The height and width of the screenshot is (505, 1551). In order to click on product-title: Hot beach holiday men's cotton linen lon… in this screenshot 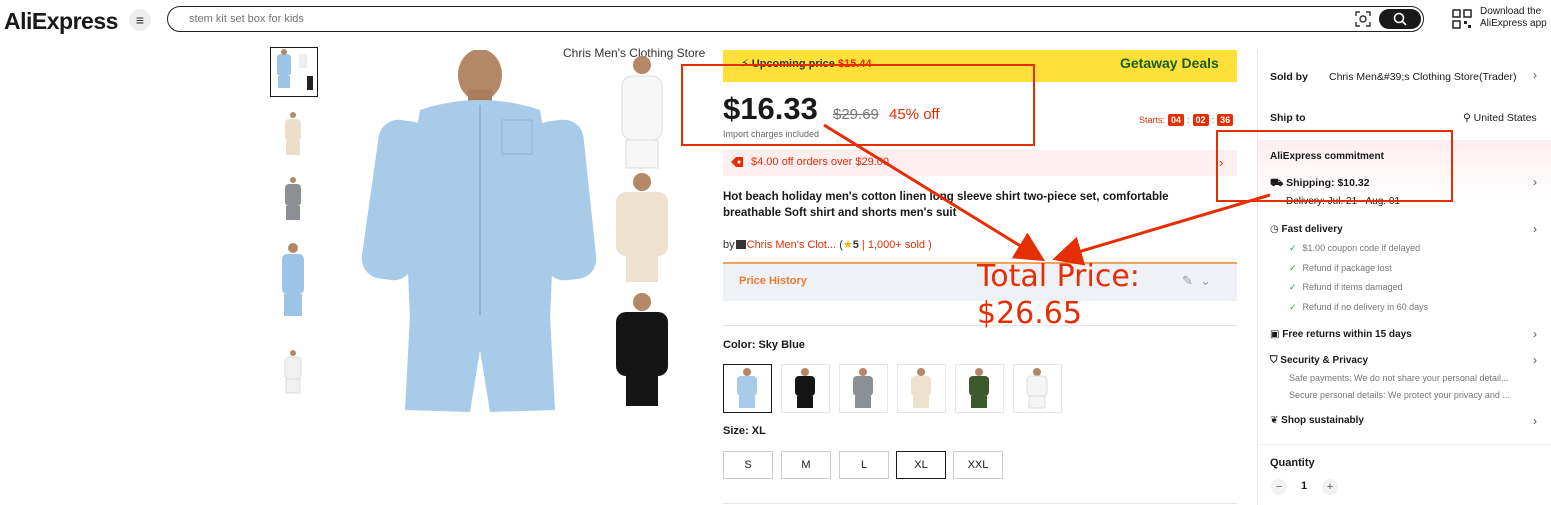, I will do `click(946, 205)`.